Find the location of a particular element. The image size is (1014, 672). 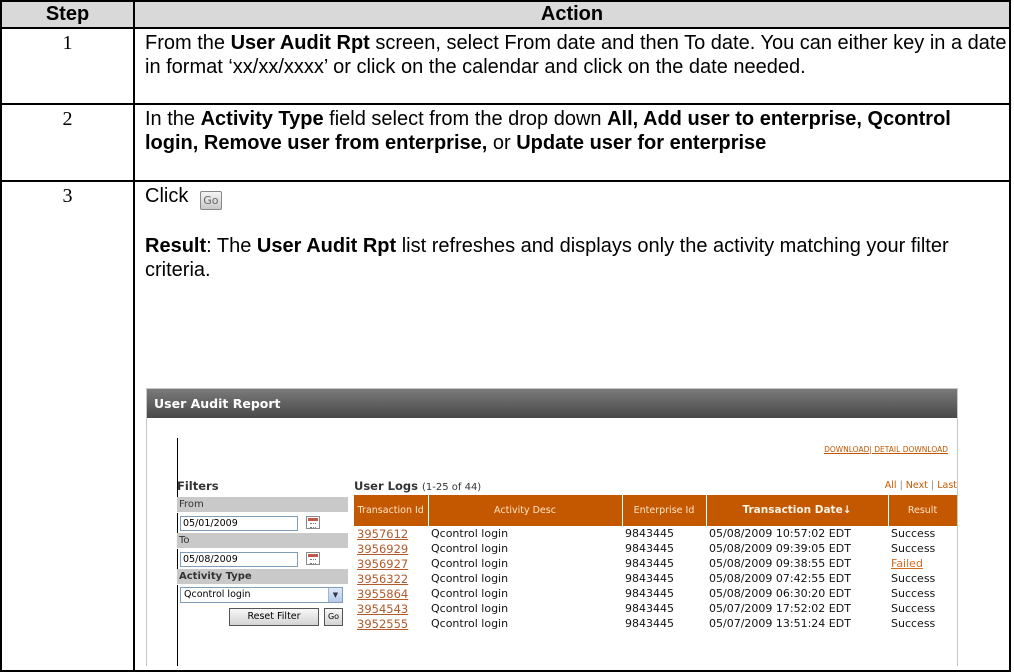

transaction-date-cell: 05/08/2009 09:38:55 EDT is located at coordinates (780, 563).